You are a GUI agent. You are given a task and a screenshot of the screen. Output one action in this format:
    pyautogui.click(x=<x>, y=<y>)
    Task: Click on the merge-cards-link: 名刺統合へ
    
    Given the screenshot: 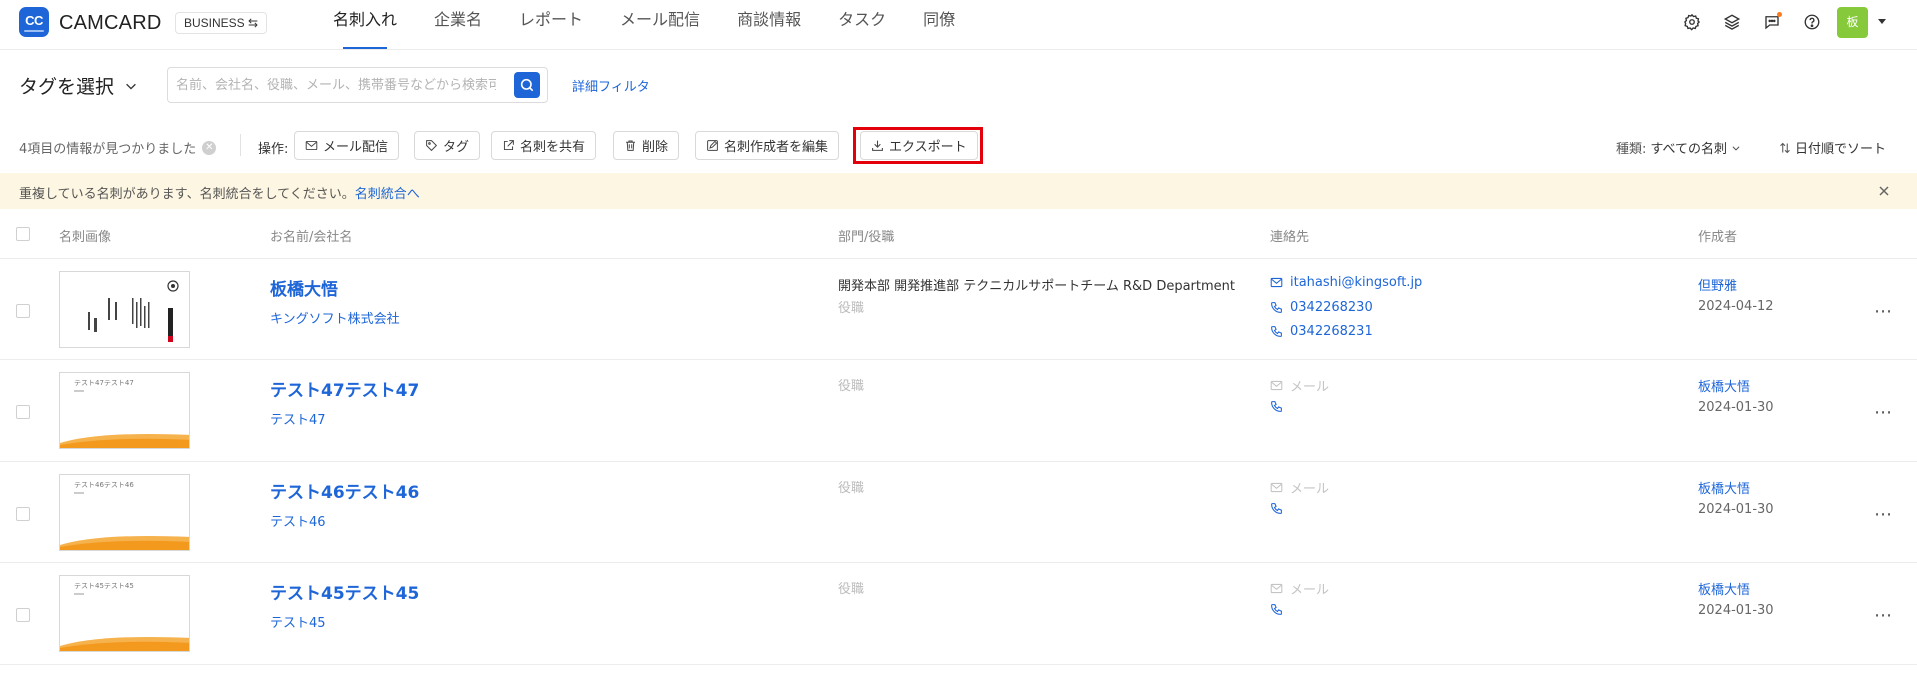 What is the action you would take?
    pyautogui.click(x=387, y=194)
    